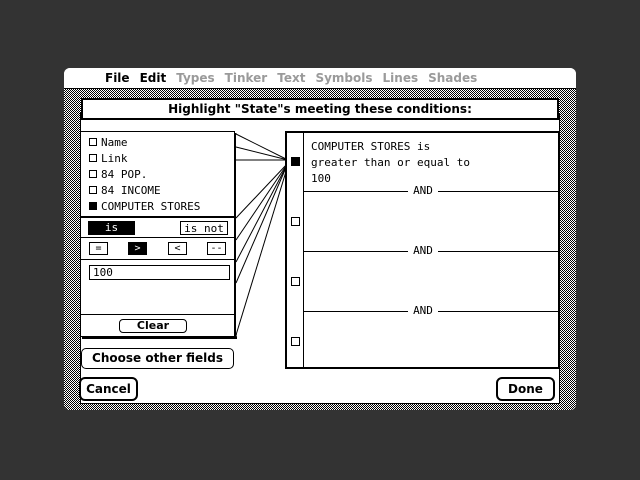 This screenshot has height=480, width=640. Describe the element at coordinates (195, 78) in the screenshot. I see `menu-types: Types` at that location.